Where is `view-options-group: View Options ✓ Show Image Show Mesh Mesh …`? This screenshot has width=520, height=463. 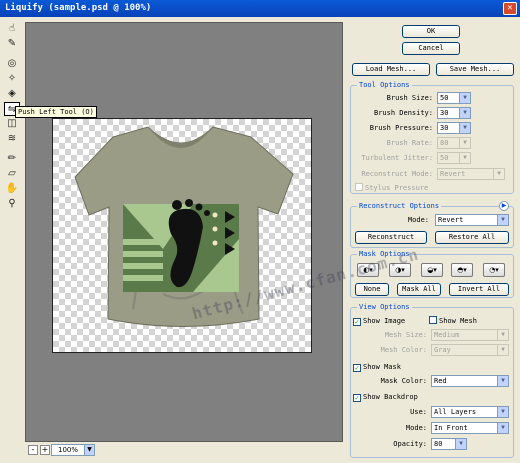 view-options-group: View Options ✓ Show Image Show Mesh Mesh … is located at coordinates (432, 380).